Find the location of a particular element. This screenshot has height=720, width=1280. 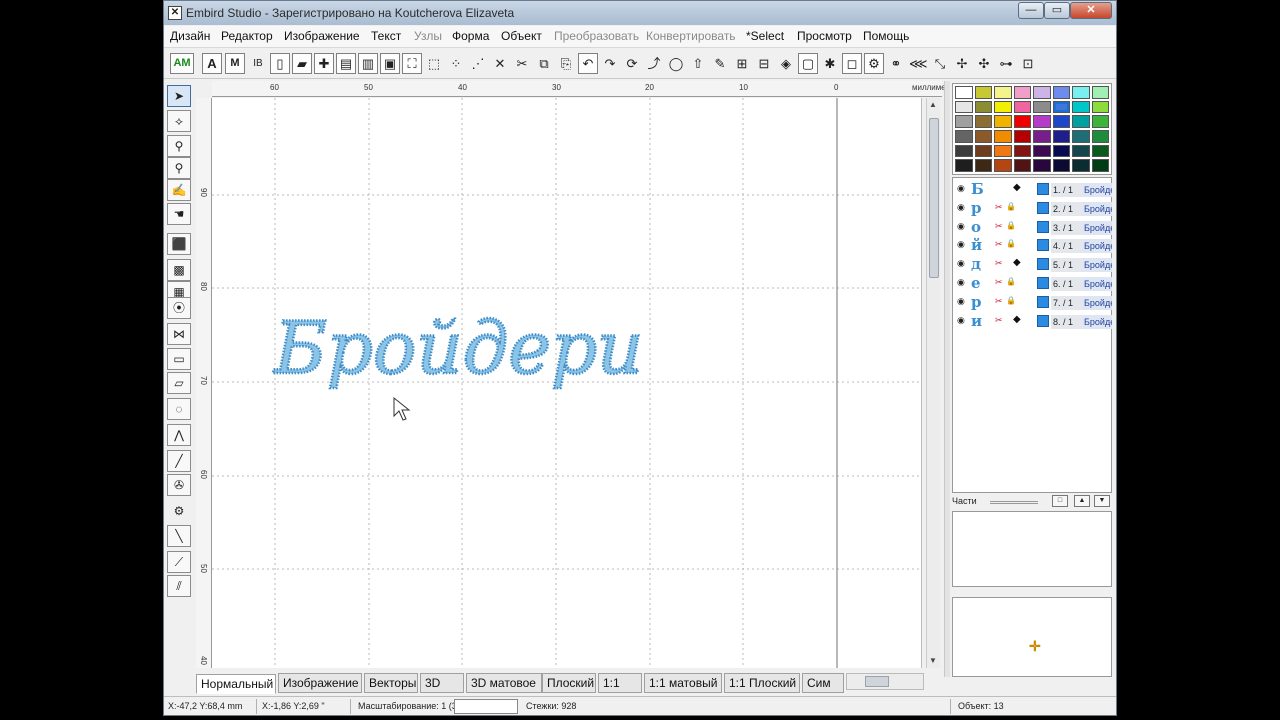

tab-1to1: 1:1 is located at coordinates (620, 683).